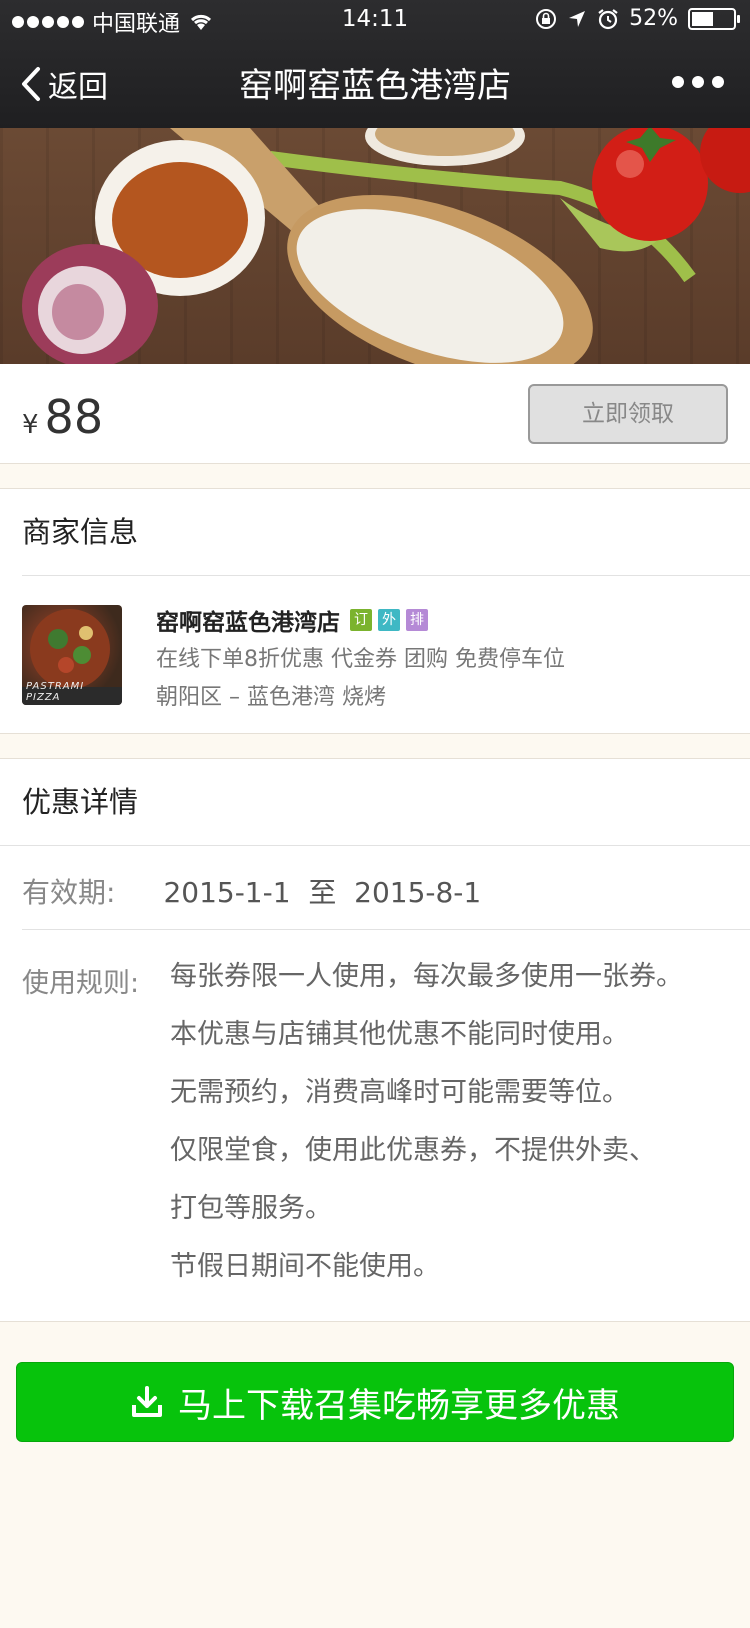 The height and width of the screenshot is (1628, 750). I want to click on top-bar: 中国联通 14:11 52% 返回 窑啊窑蓝色港湾店, so click(375, 64).